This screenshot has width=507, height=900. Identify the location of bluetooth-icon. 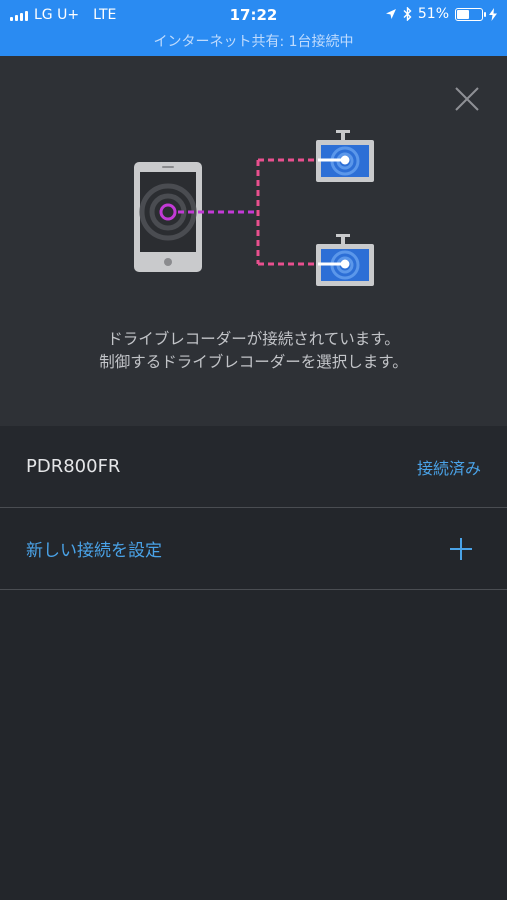
(407, 14).